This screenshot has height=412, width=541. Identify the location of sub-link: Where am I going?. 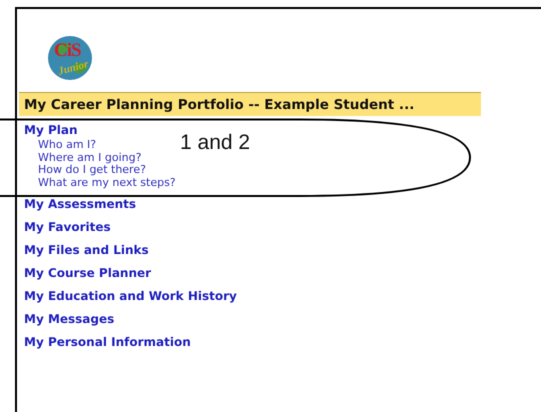
(90, 158).